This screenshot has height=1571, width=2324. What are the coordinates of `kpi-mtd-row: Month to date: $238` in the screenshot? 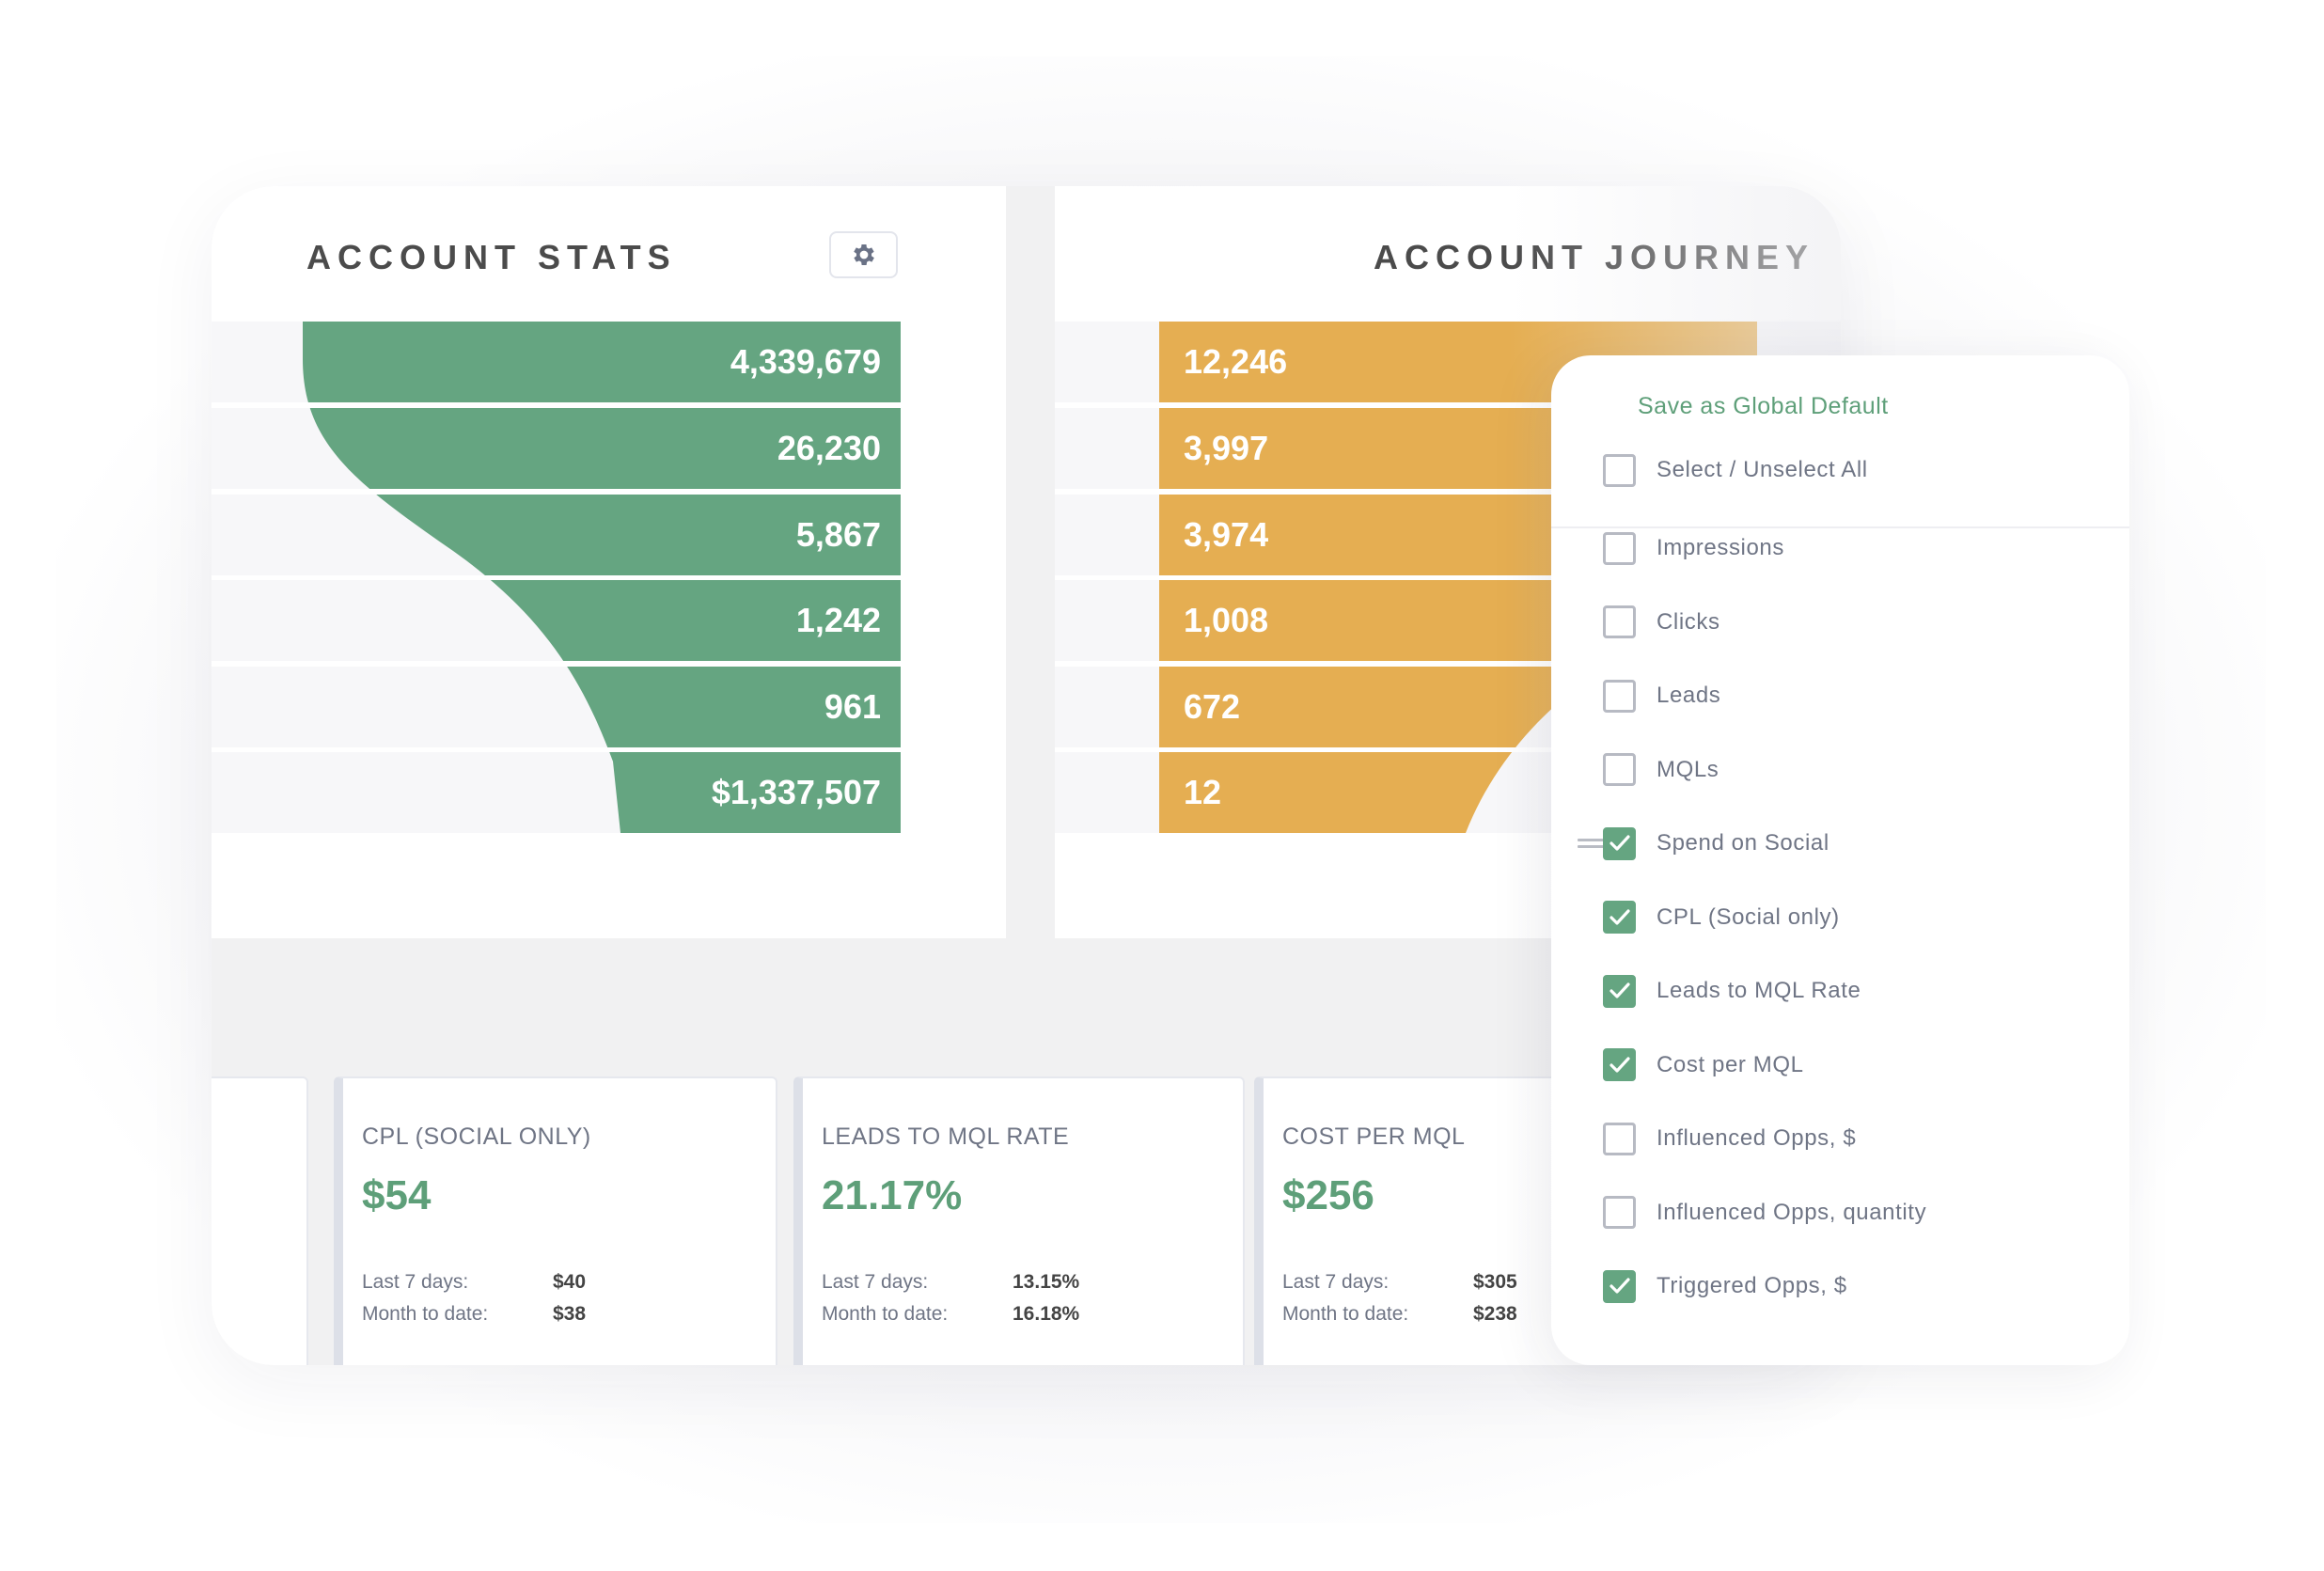 It's located at (1399, 1314).